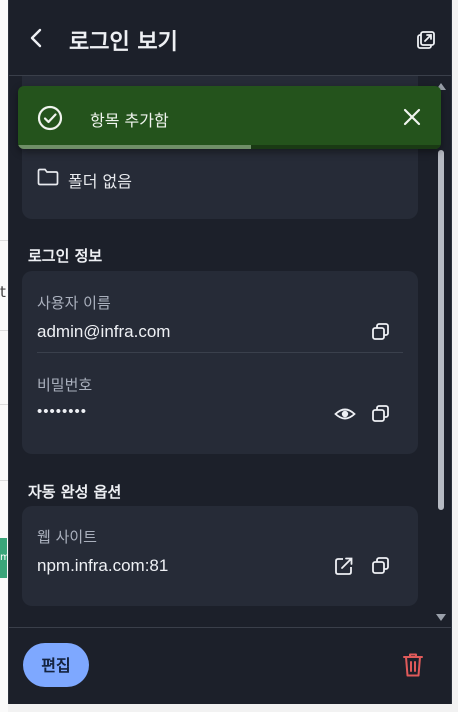  What do you see at coordinates (65, 256) in the screenshot?
I see `login-info-heading: 로그인 정보` at bounding box center [65, 256].